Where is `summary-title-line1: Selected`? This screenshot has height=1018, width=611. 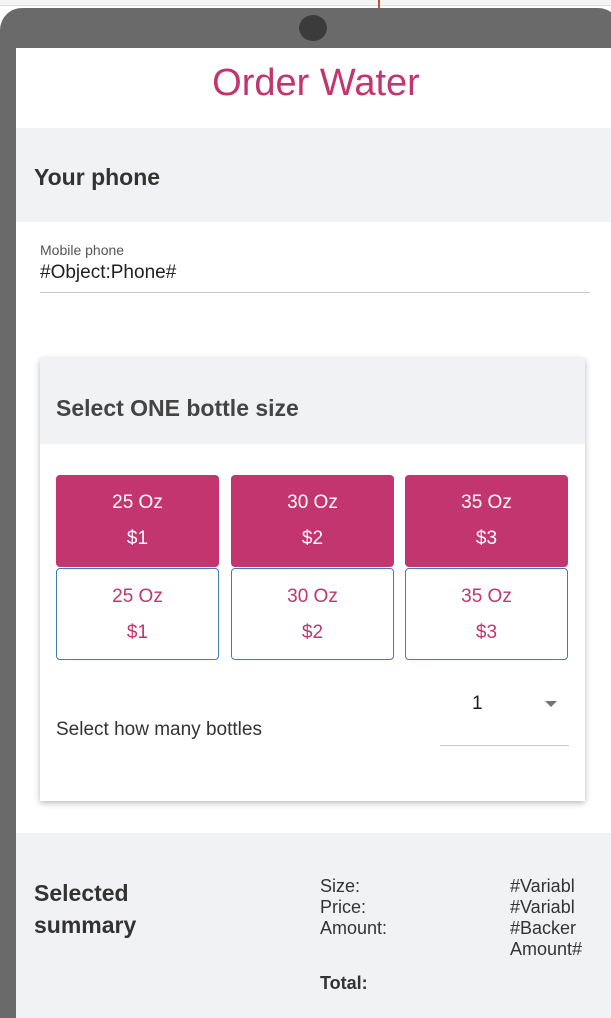
summary-title-line1: Selected is located at coordinates (81, 893).